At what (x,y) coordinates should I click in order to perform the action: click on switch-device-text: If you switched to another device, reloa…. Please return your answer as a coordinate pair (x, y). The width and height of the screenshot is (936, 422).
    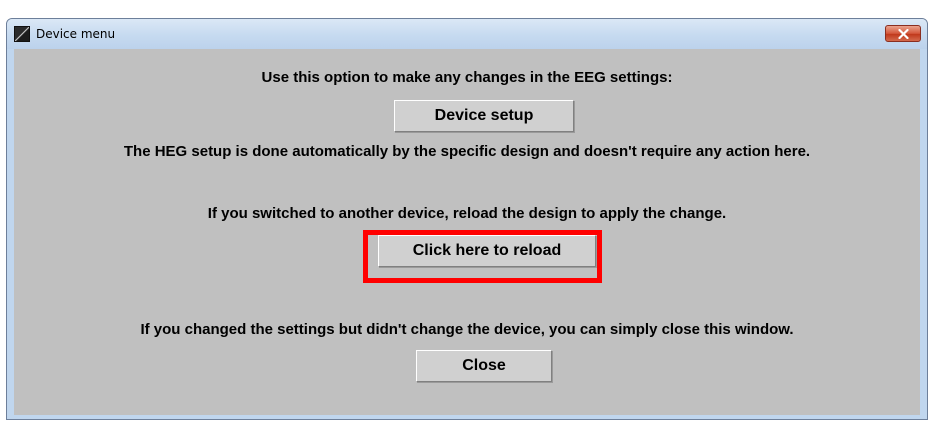
    Looking at the image, I should click on (467, 213).